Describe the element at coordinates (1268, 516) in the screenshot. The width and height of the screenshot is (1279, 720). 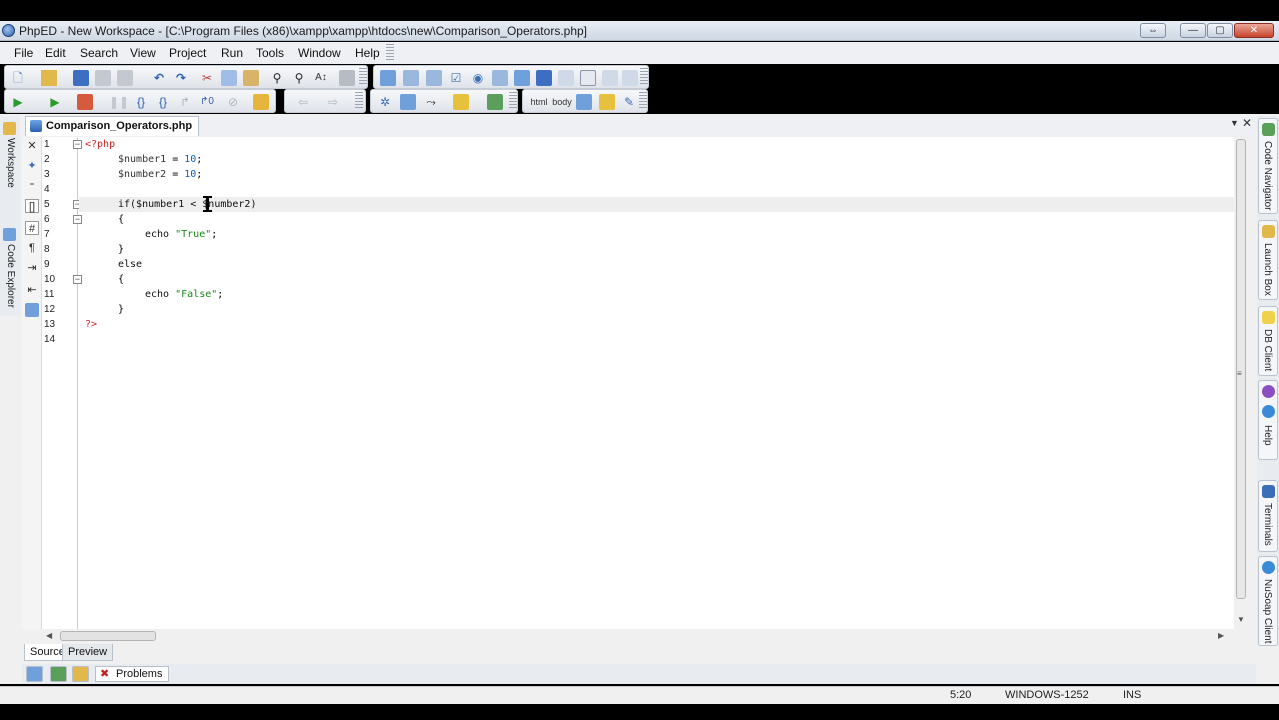
I see `terminals-tab: Terminals` at that location.